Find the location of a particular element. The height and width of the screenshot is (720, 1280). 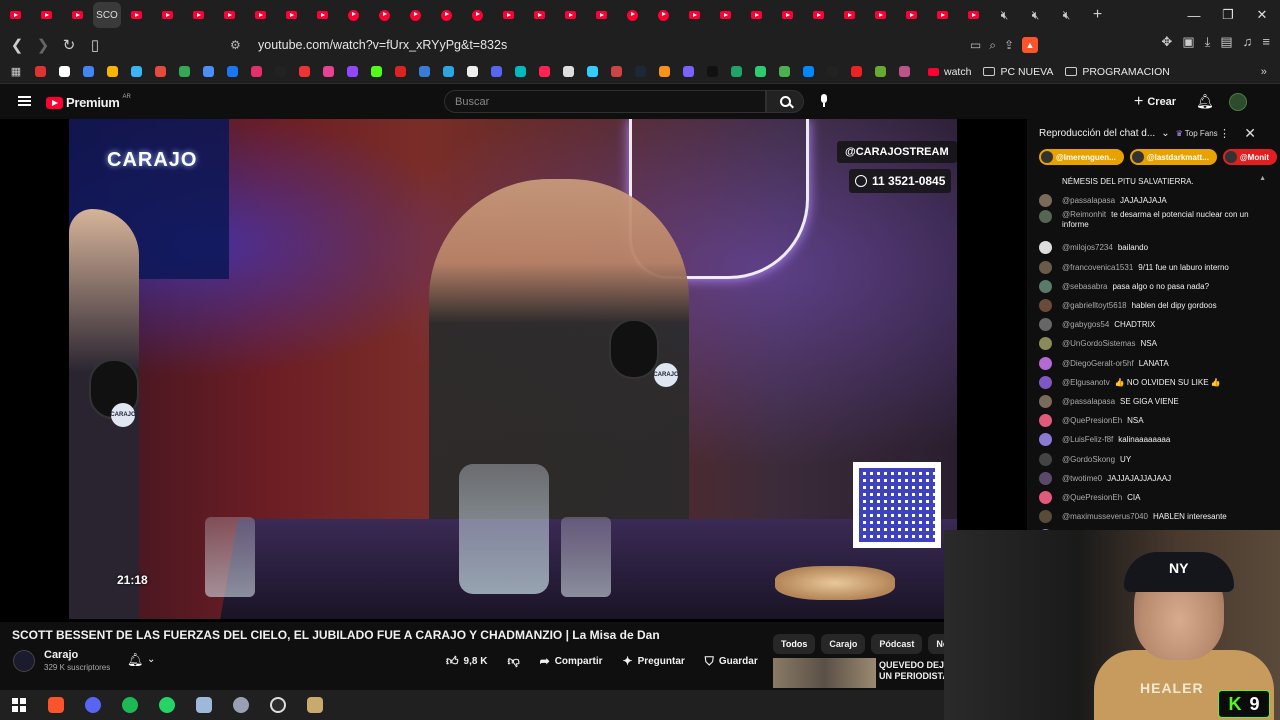

chat-author: @maximusseverus7040 is located at coordinates (1105, 516).